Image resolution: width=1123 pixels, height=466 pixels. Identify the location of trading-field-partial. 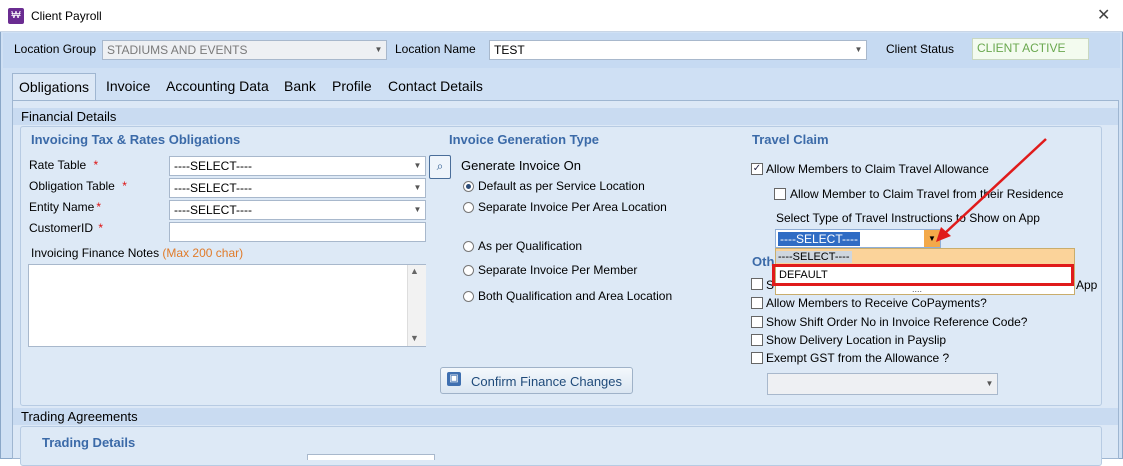
(371, 457).